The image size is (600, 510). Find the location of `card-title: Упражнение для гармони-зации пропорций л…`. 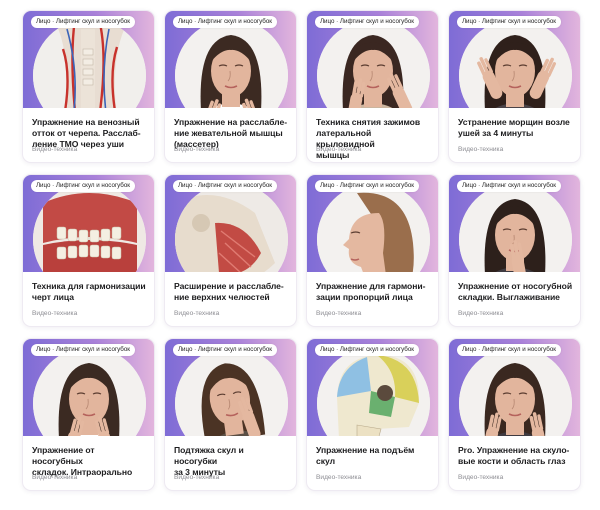

card-title: Упражнение для гармони-зации пропорций л… is located at coordinates (373, 292).